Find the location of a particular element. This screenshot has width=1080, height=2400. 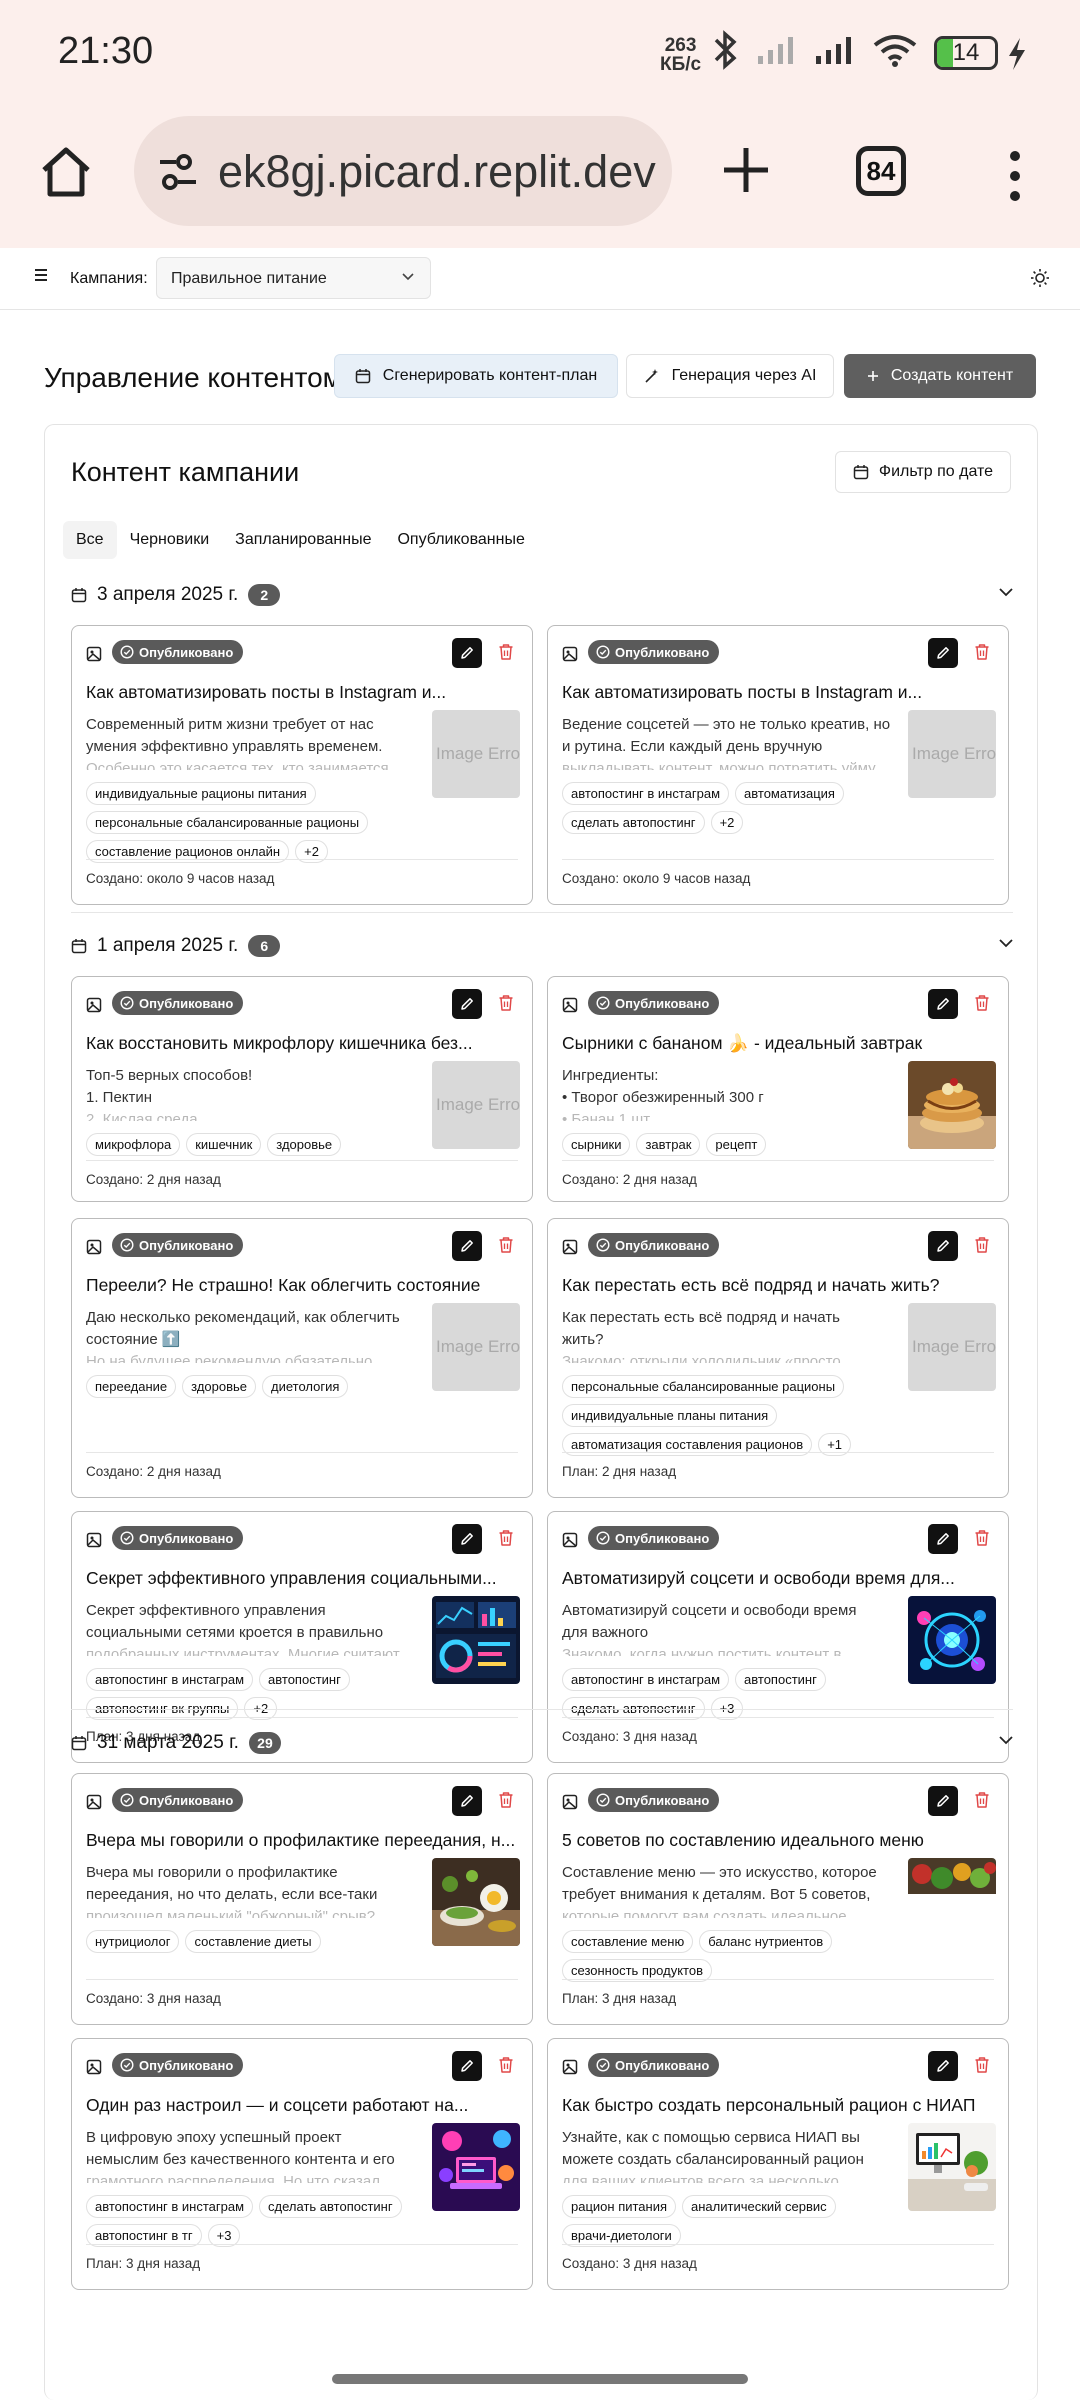

date-filter-button: Фильтр по дате is located at coordinates (923, 472).